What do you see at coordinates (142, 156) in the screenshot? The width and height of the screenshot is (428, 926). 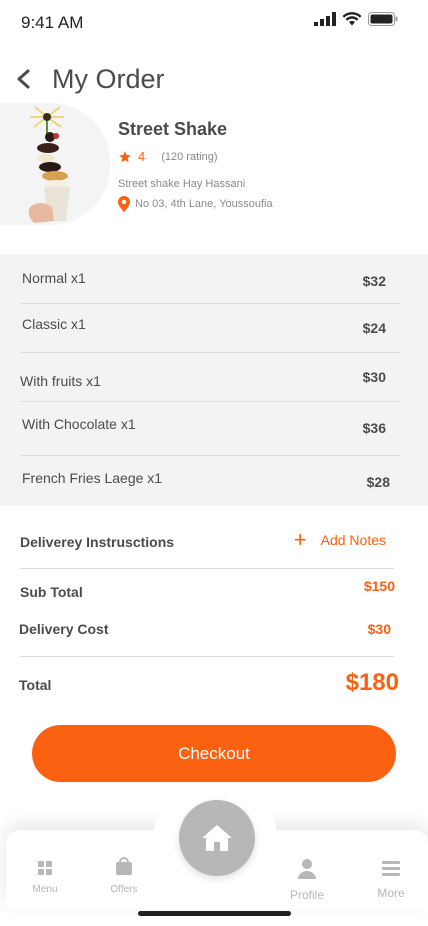 I see `rating-value: 4` at bounding box center [142, 156].